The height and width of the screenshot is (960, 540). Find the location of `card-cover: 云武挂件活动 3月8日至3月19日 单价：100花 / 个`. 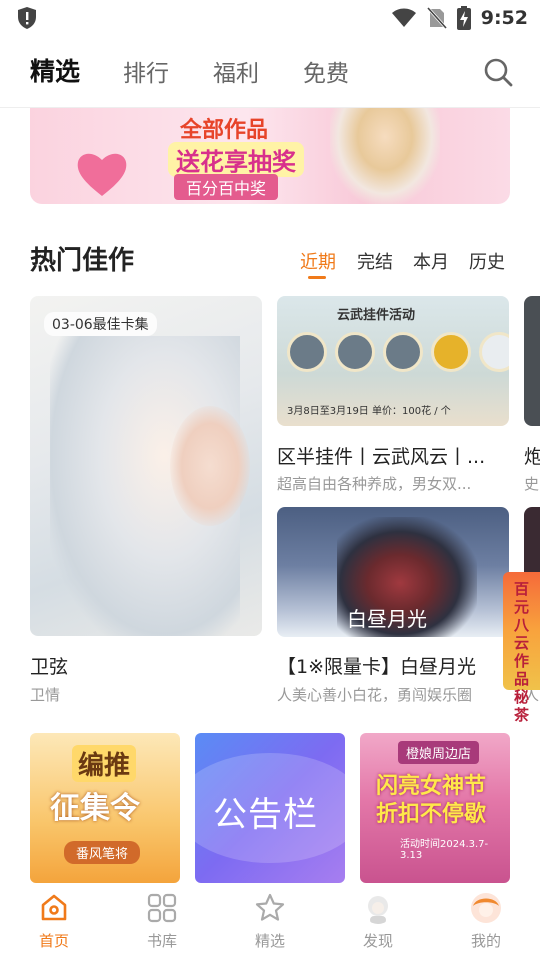

card-cover: 云武挂件活动 3月8日至3月19日 单价：100花 / 个 is located at coordinates (393, 361).